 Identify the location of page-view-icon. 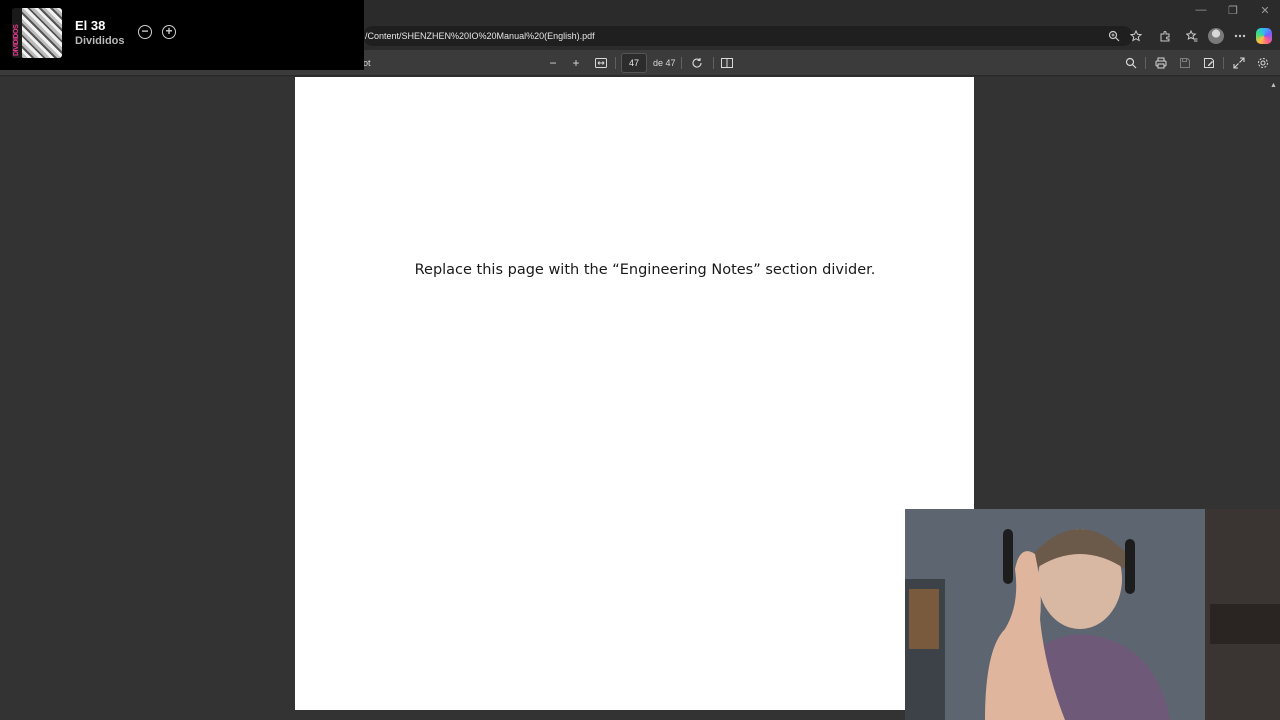
(727, 63).